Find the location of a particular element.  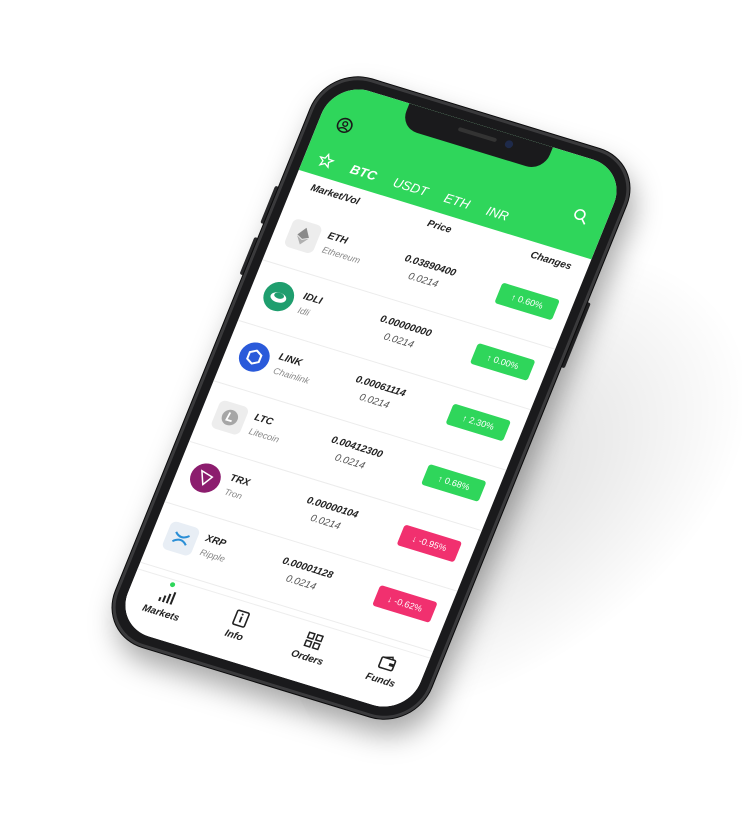

change-value: 0.00% is located at coordinates (506, 363).